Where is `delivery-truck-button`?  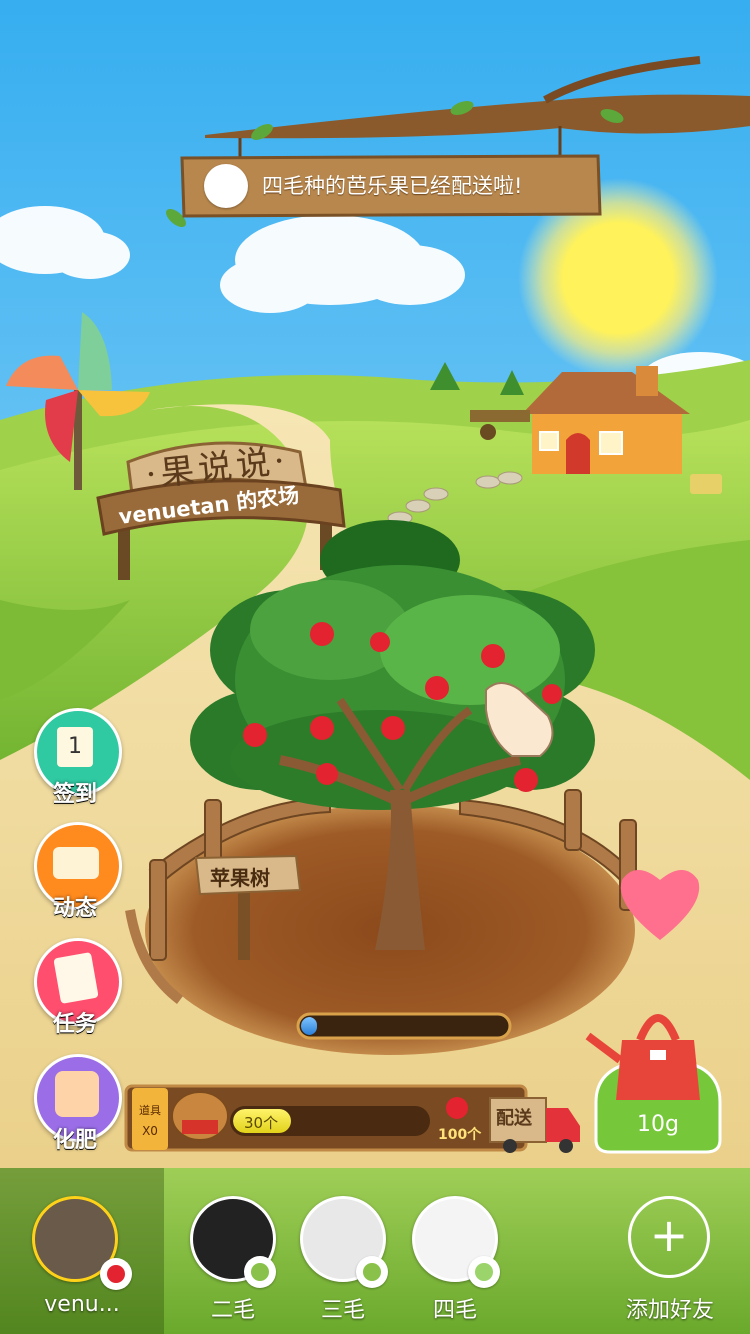 delivery-truck-button is located at coordinates (535, 1124).